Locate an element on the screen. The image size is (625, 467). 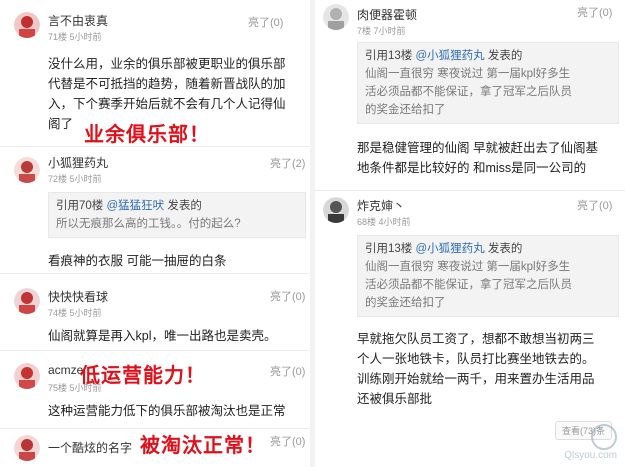
username: 小狐狸药丸 is located at coordinates (78, 162).